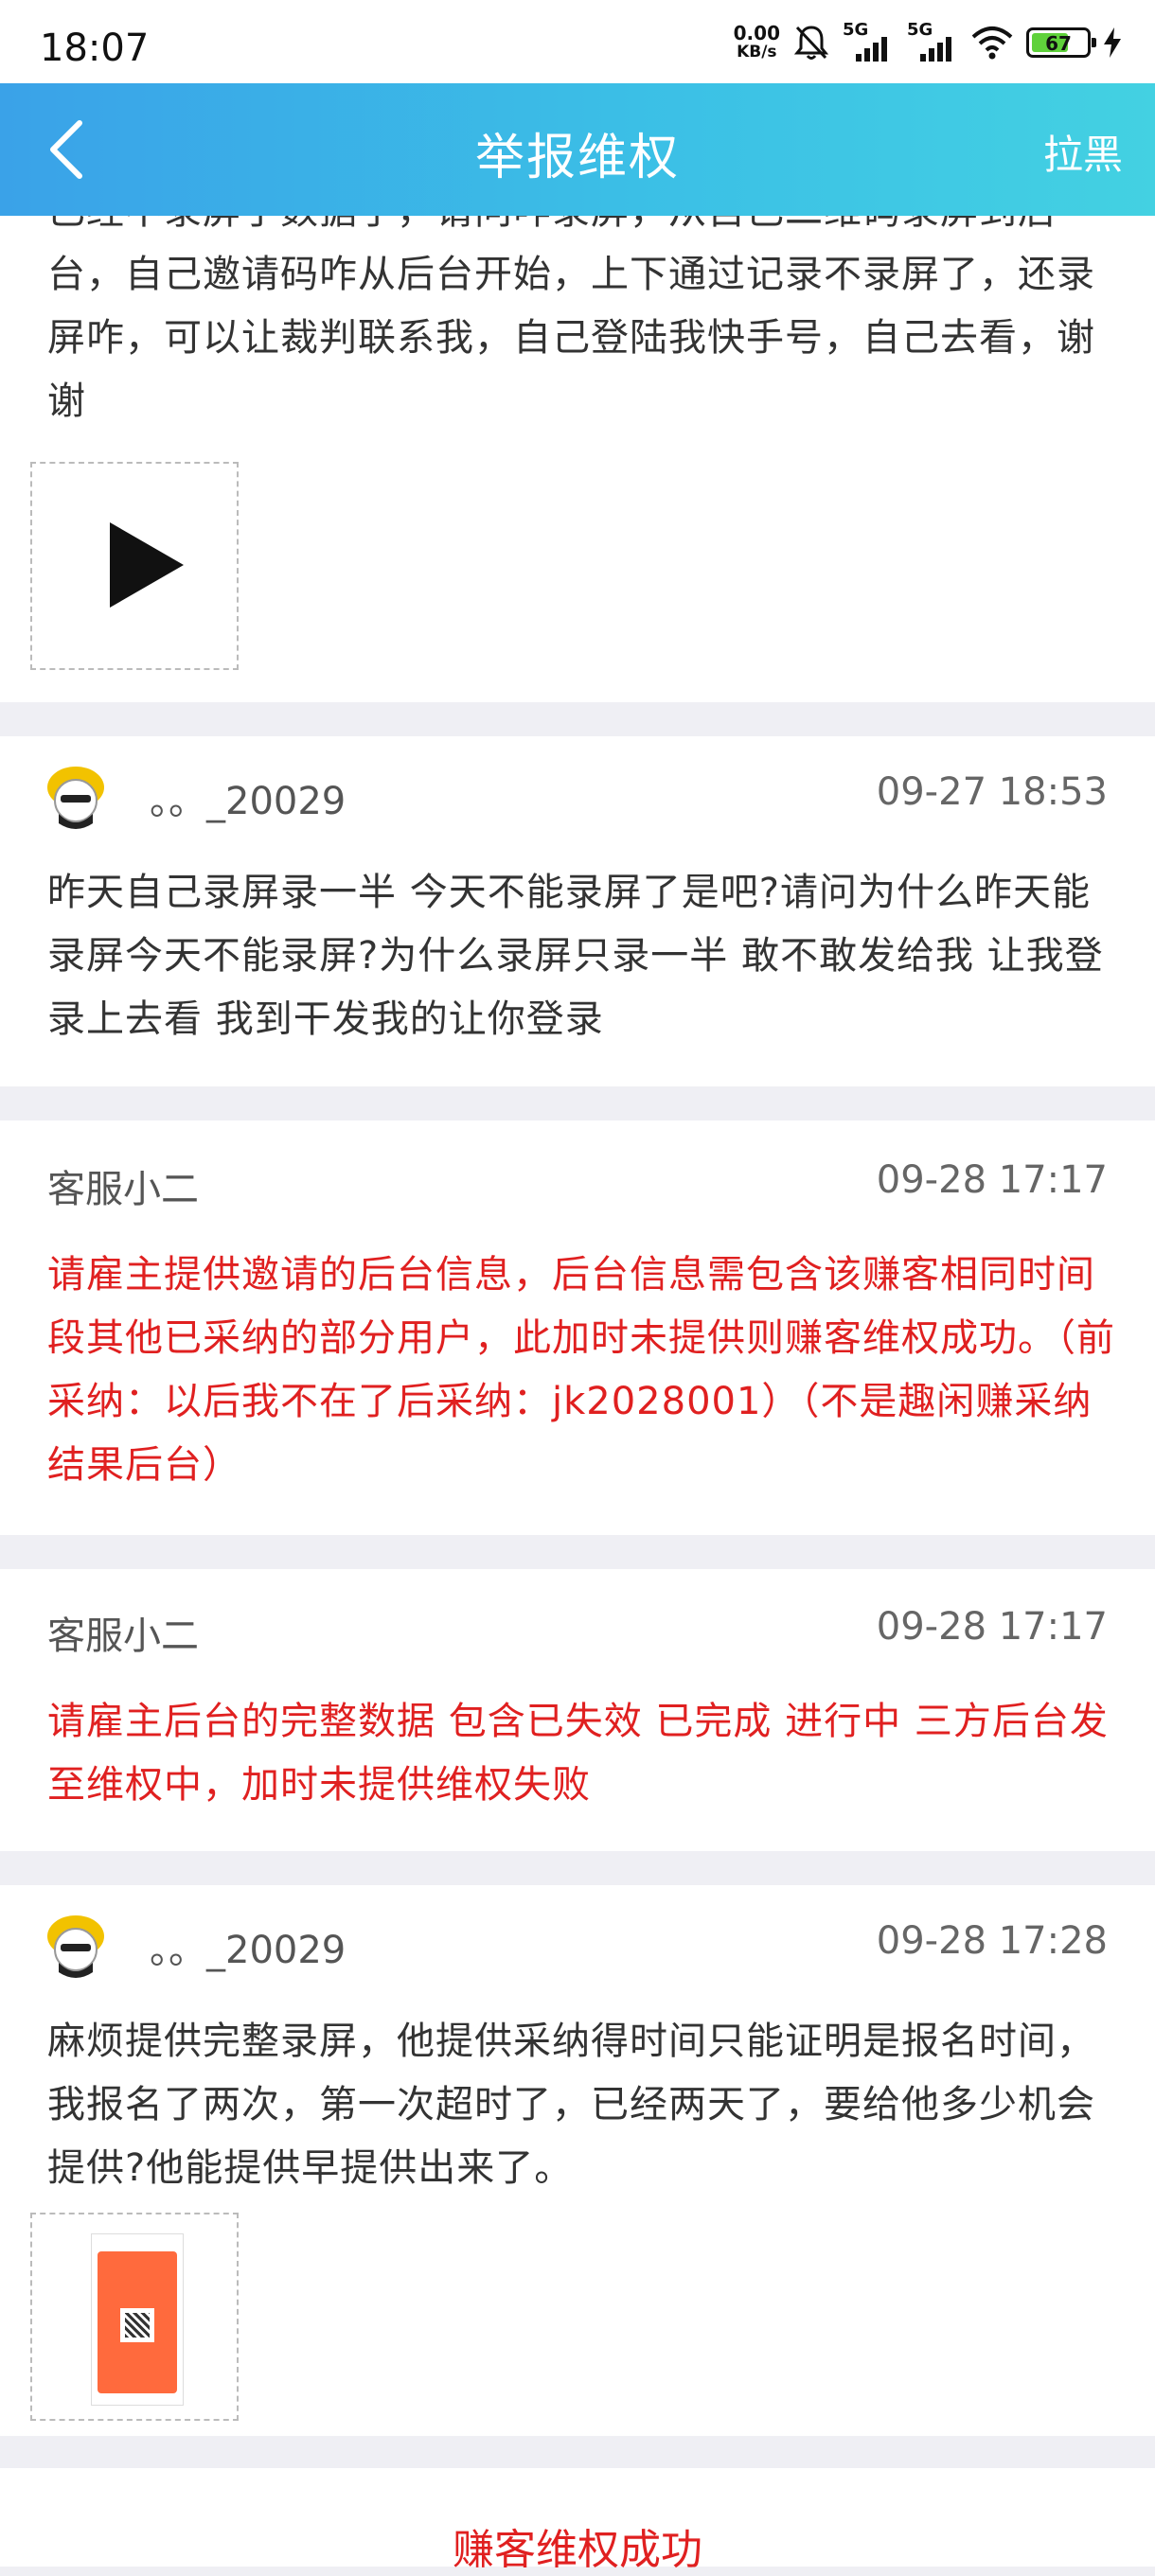 The image size is (1155, 2576). I want to click on status-icons: 0.00 KB/s 5G 5G 67, so click(927, 42).